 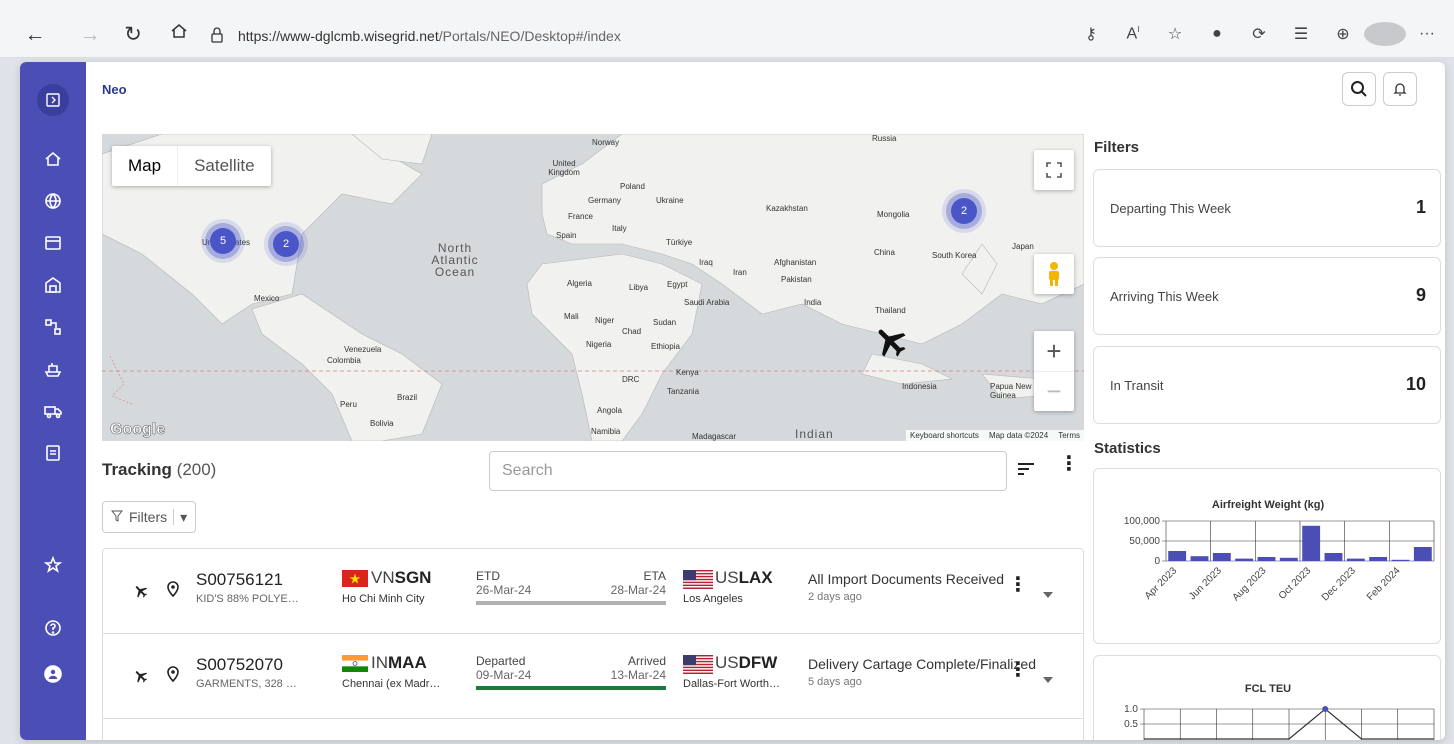 What do you see at coordinates (1343, 34) in the screenshot?
I see `collections-icon: ⊕` at bounding box center [1343, 34].